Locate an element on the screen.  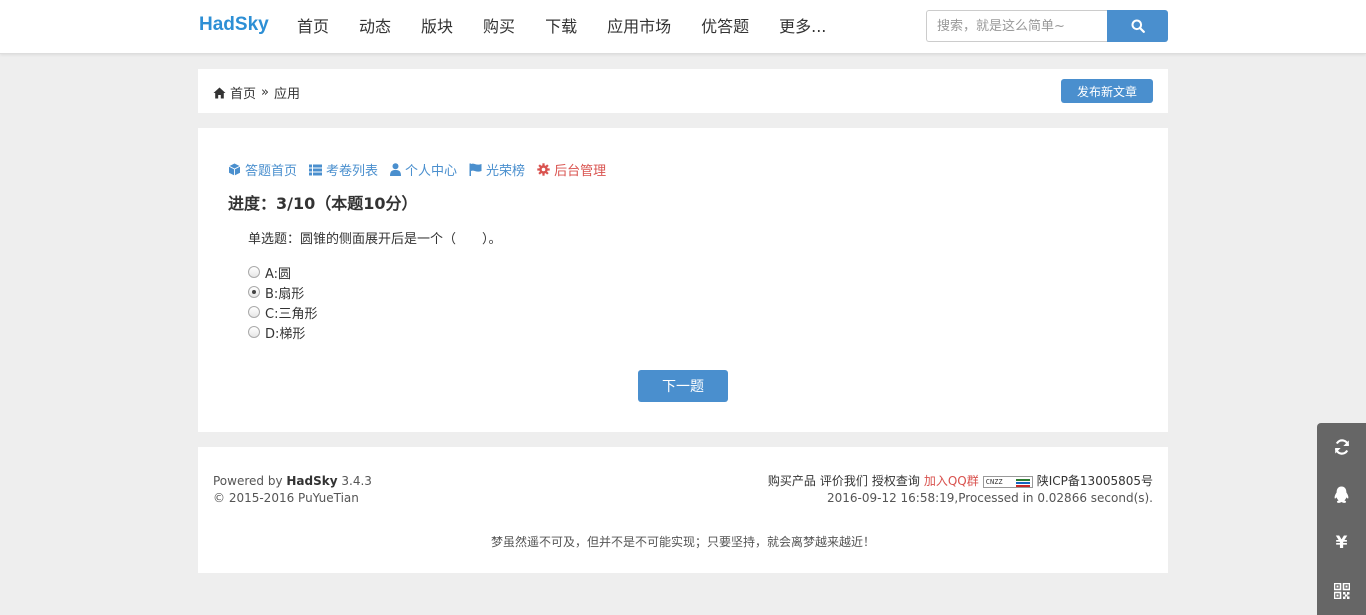
next-question-button: 下一题 is located at coordinates (683, 386).